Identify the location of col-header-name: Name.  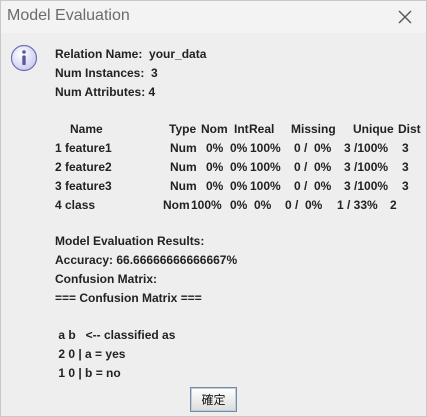
(86, 129).